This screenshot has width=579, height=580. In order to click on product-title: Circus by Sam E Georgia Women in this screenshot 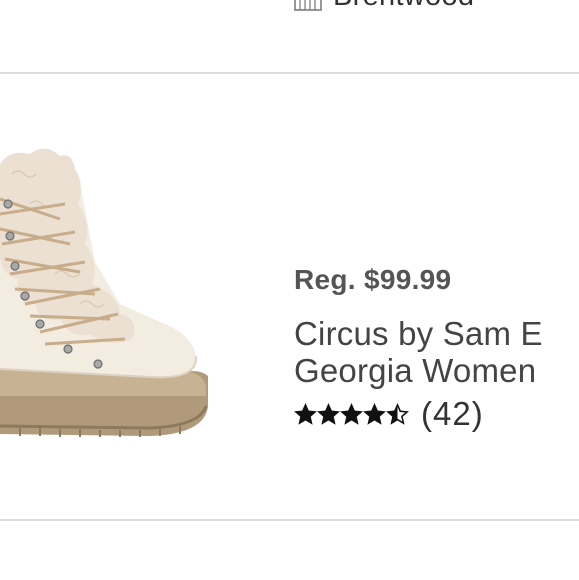, I will do `click(436, 352)`.